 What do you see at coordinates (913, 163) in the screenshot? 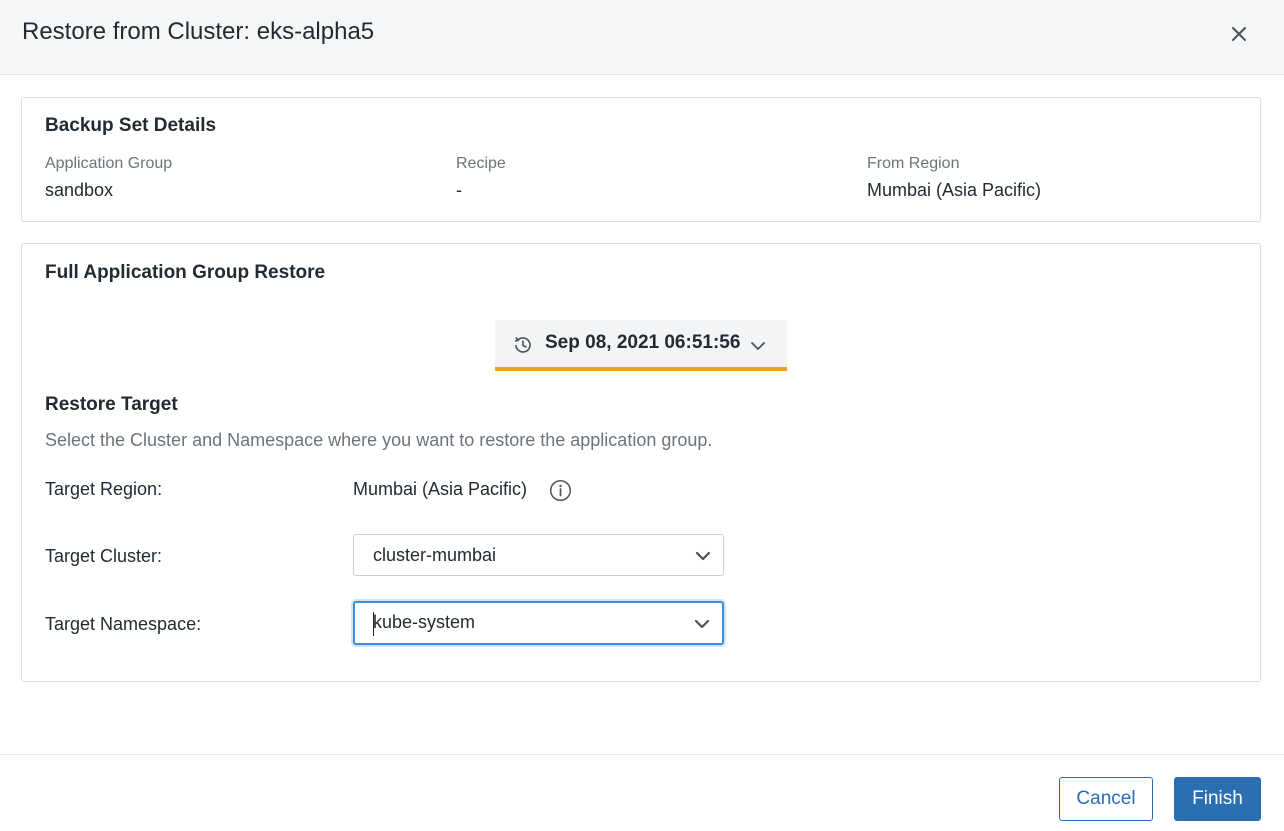
I see `from-region-label: From Region` at bounding box center [913, 163].